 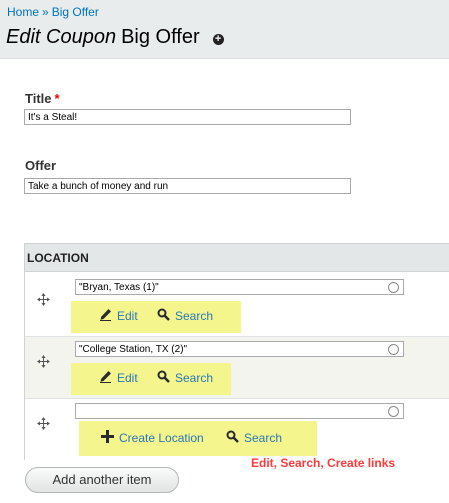 What do you see at coordinates (61, 37) in the screenshot?
I see `page-title-prefix: Edit Coupon` at bounding box center [61, 37].